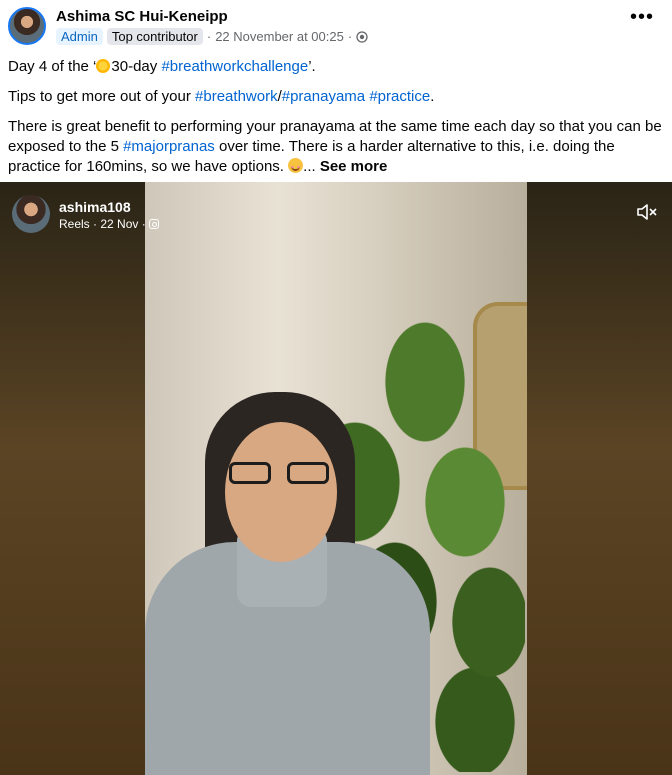 The height and width of the screenshot is (775, 672). I want to click on top-contributor-badge: Top contributor, so click(154, 36).